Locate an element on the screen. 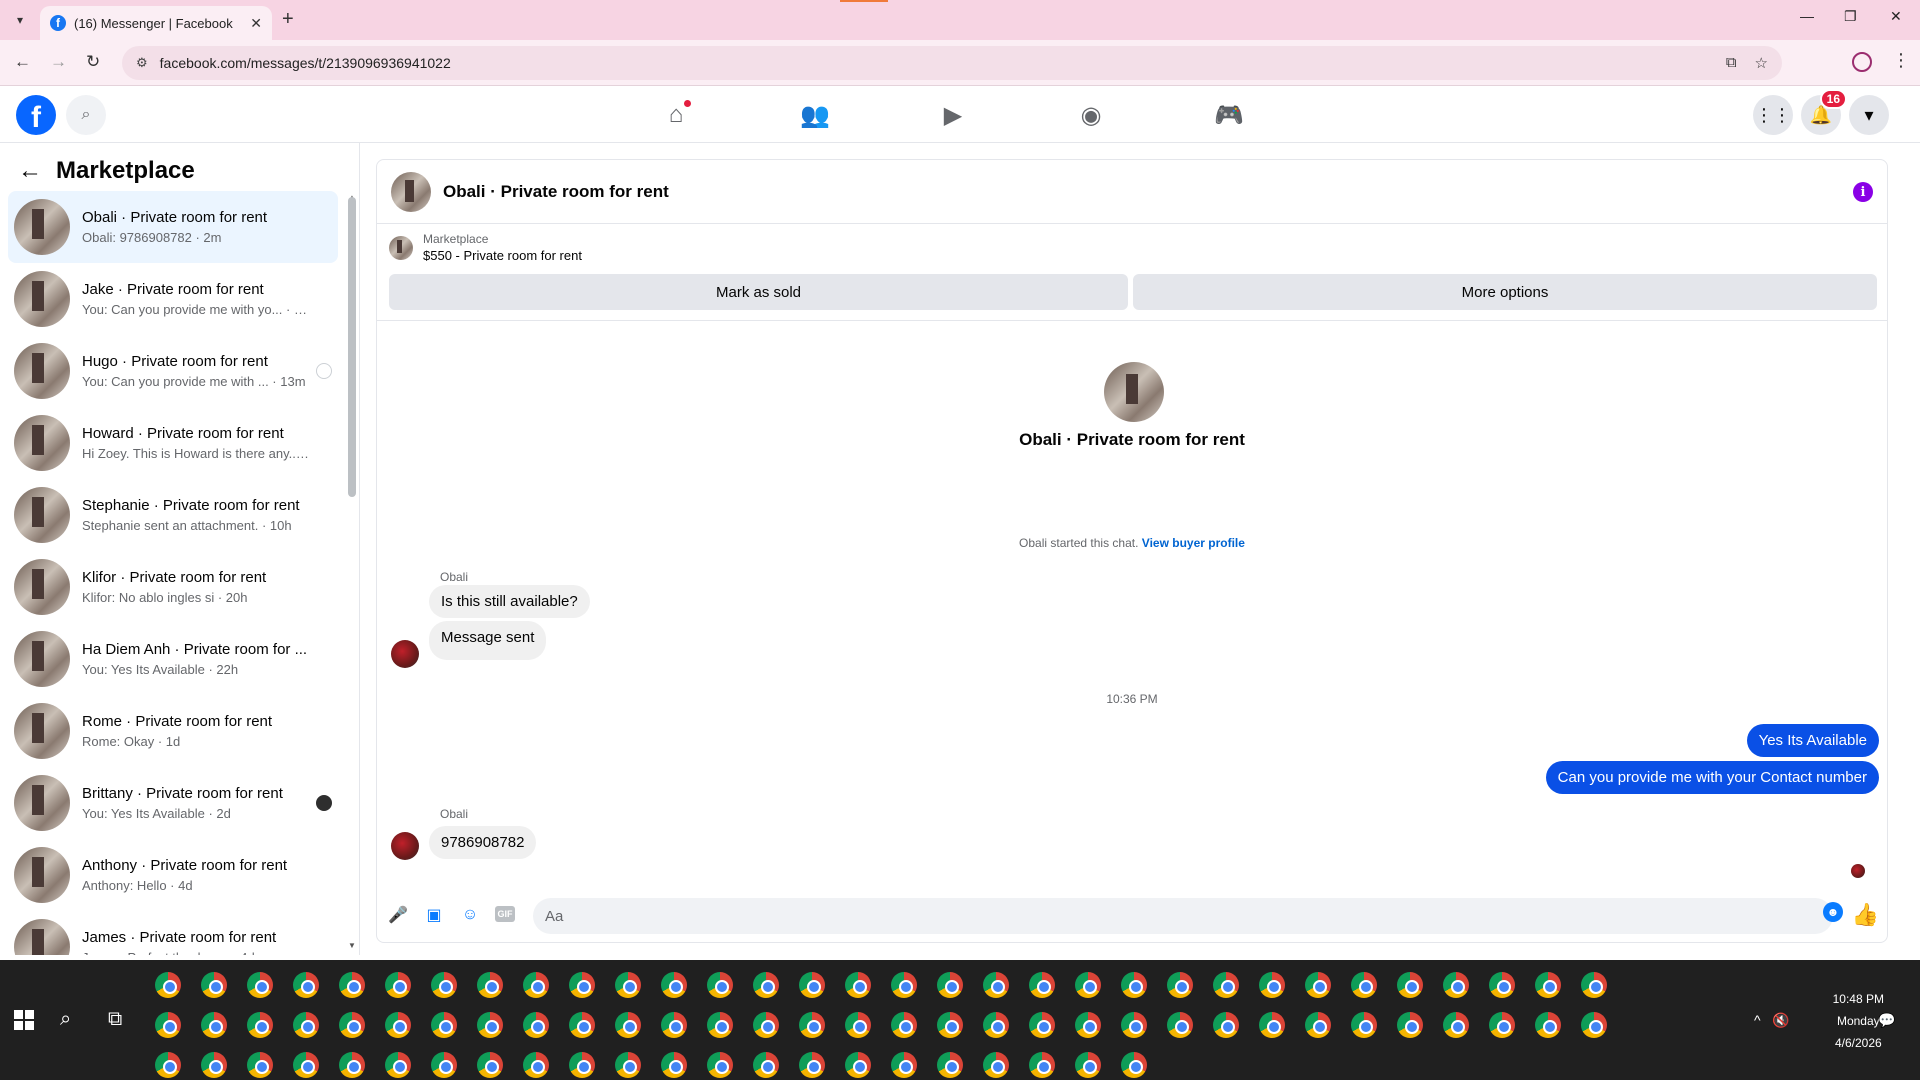 Image resolution: width=1920 pixels, height=1086 pixels. microphone-icon: 🎤 is located at coordinates (398, 915).